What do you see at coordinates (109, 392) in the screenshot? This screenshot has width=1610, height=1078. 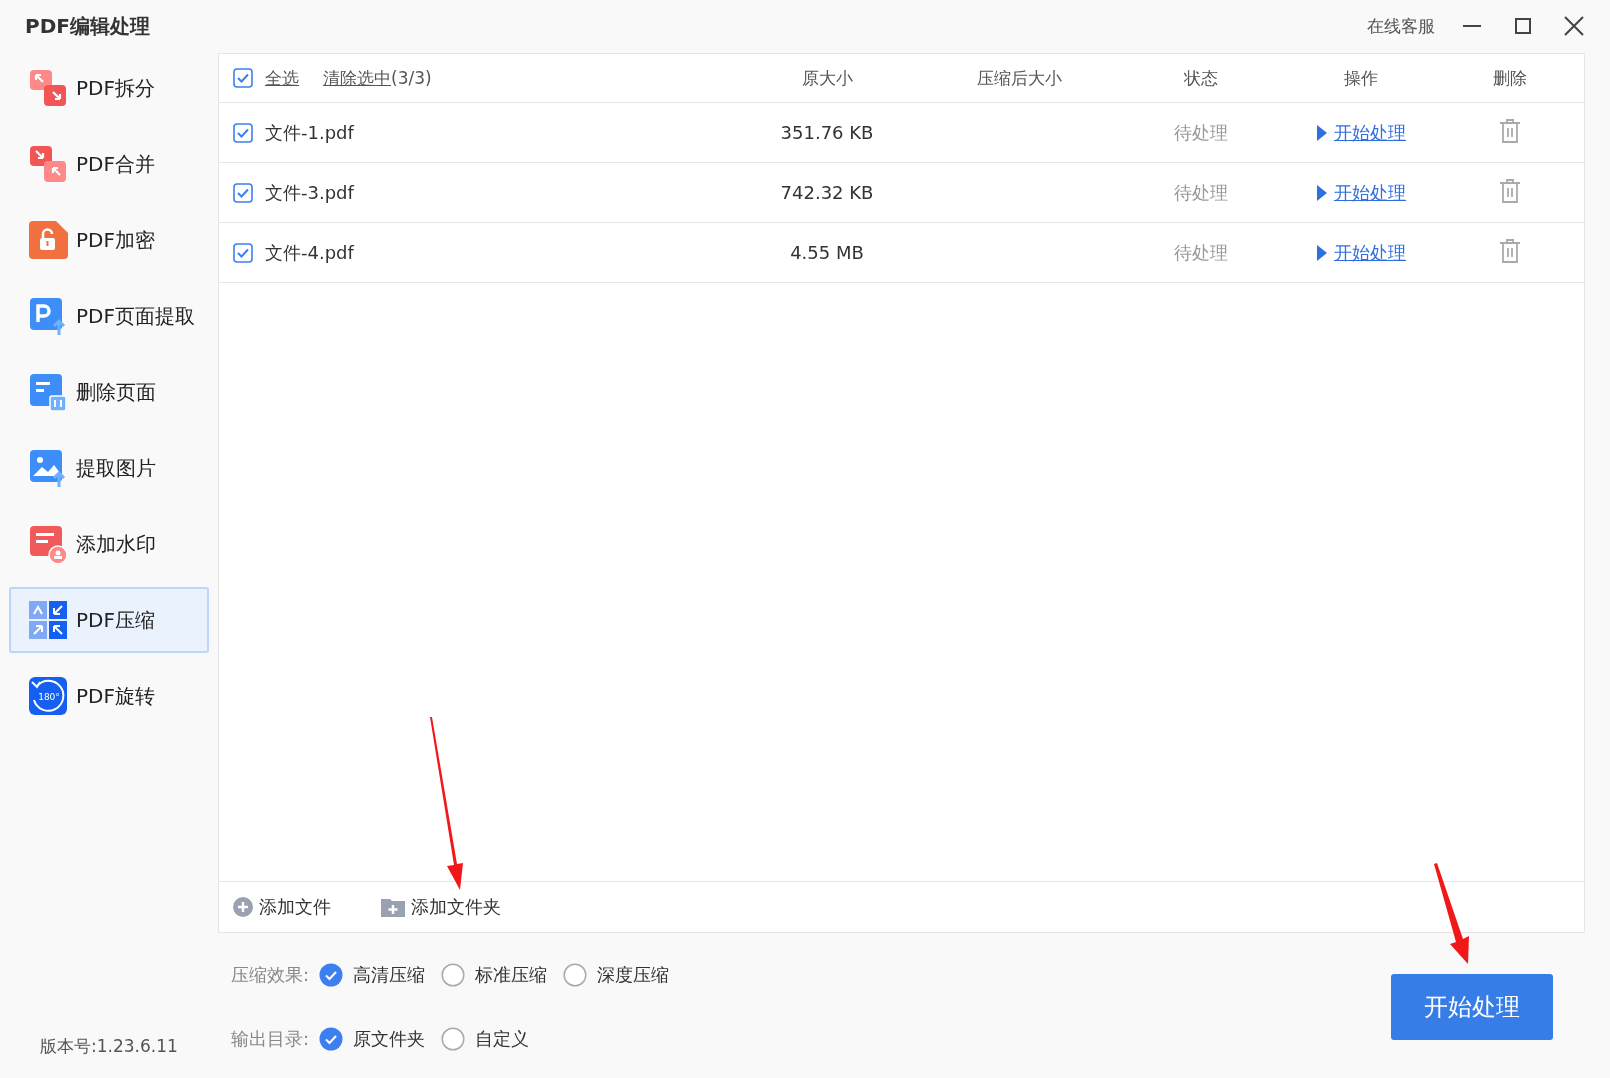 I see `sidebar-item: 删除页面` at bounding box center [109, 392].